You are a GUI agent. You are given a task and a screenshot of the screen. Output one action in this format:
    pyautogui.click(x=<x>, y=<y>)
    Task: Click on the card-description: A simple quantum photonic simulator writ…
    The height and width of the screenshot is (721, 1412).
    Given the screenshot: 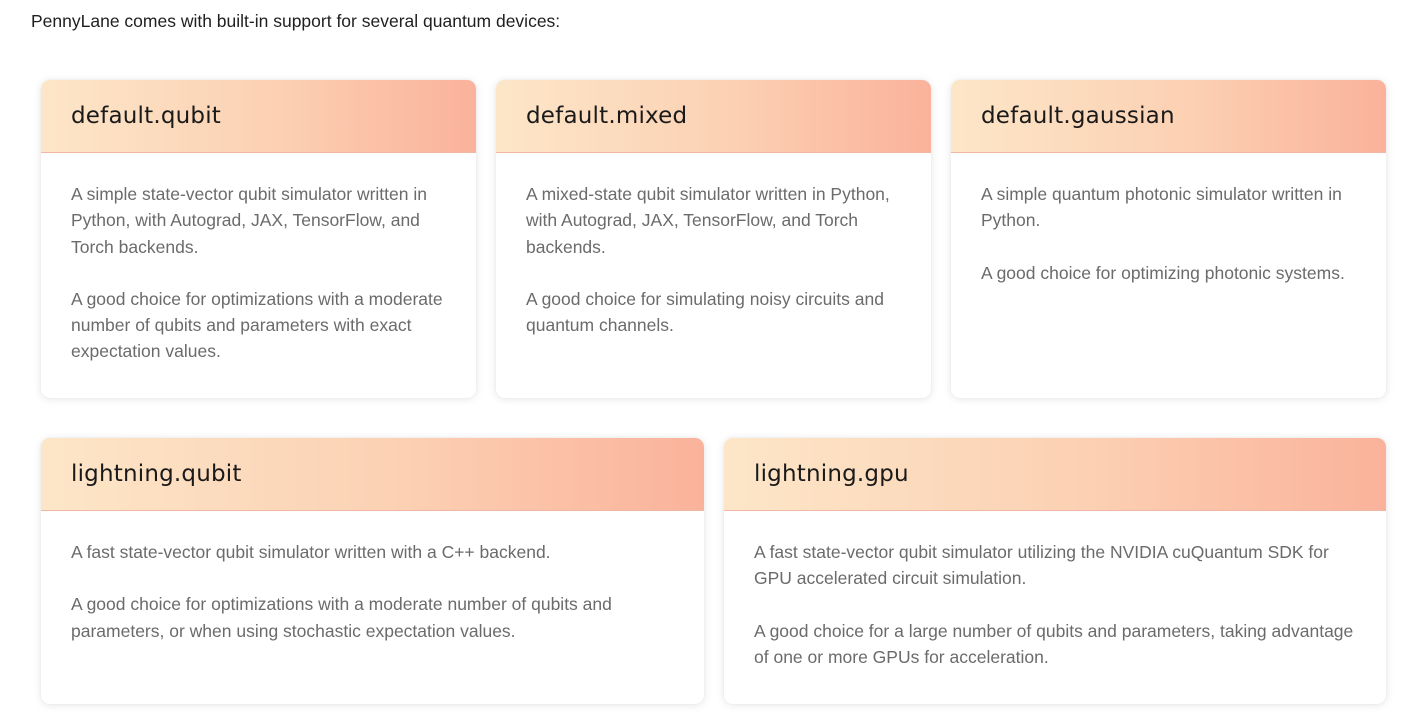 What is the action you would take?
    pyautogui.click(x=1161, y=207)
    